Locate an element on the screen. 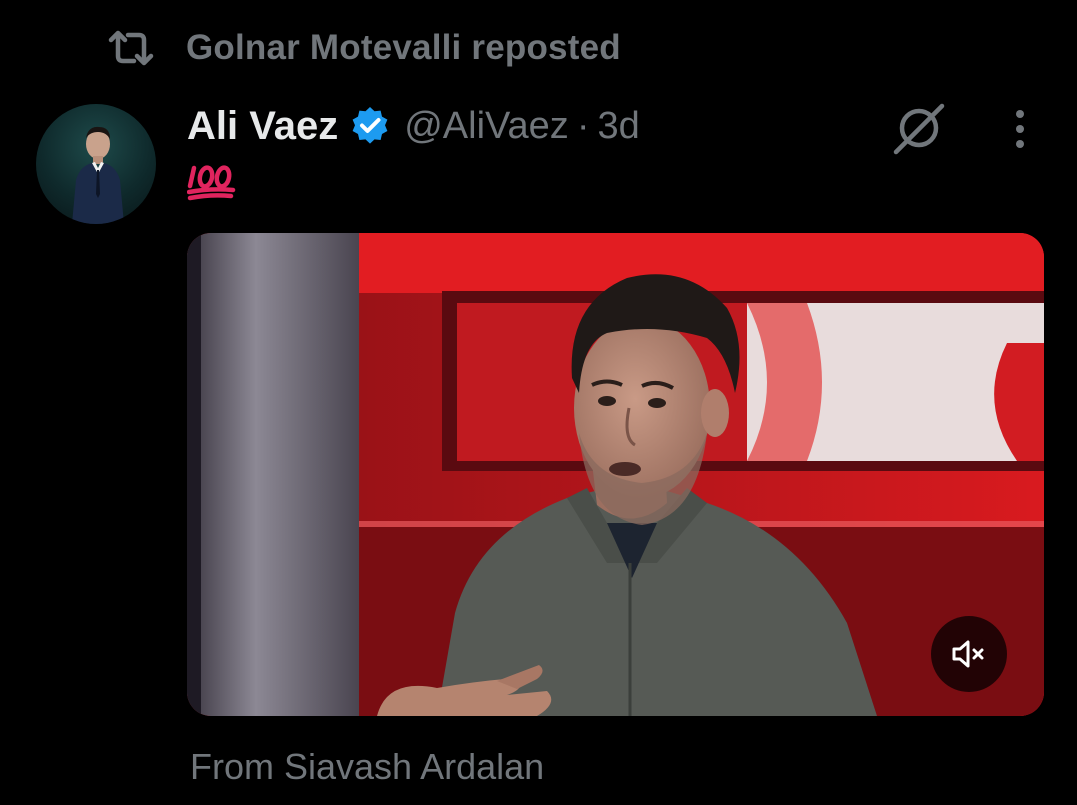  hundred-points-emoji is located at coordinates (211, 181).